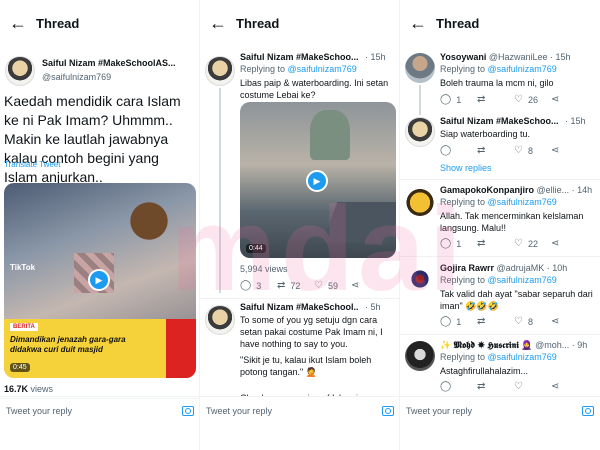 This screenshot has height=450, width=600. Describe the element at coordinates (532, 99) in the screenshot. I see `like-button: ♡ 26` at that location.